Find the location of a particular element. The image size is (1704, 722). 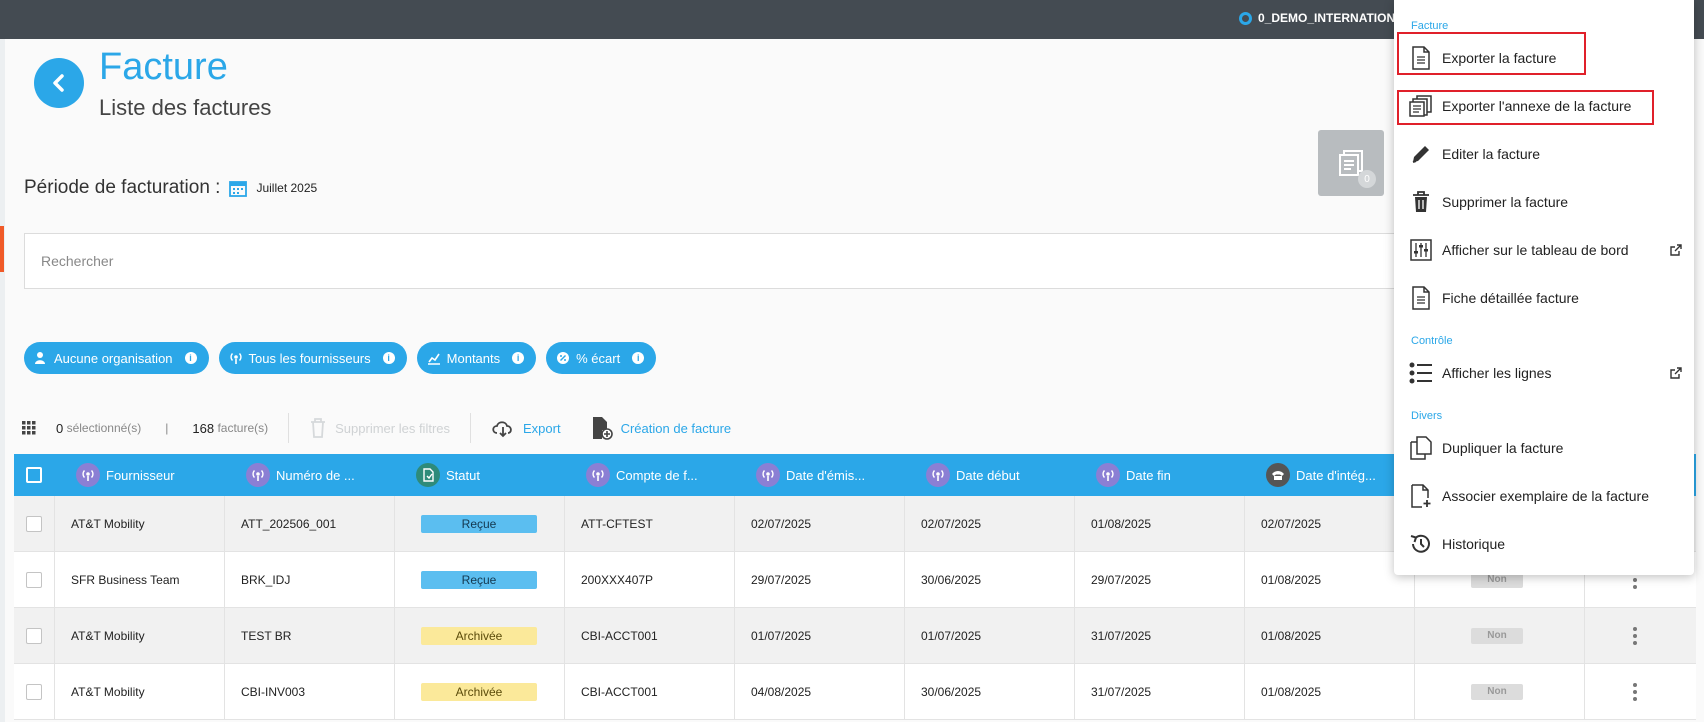

cell-number: CBI-INV003 is located at coordinates (309, 691).